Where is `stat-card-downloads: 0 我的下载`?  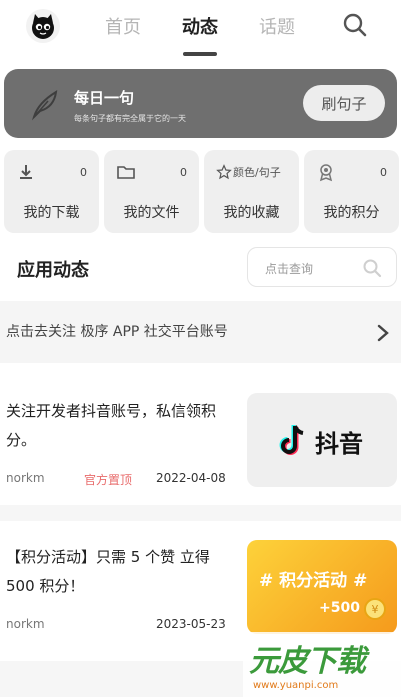
stat-card-downloads: 0 我的下载 is located at coordinates (51, 191).